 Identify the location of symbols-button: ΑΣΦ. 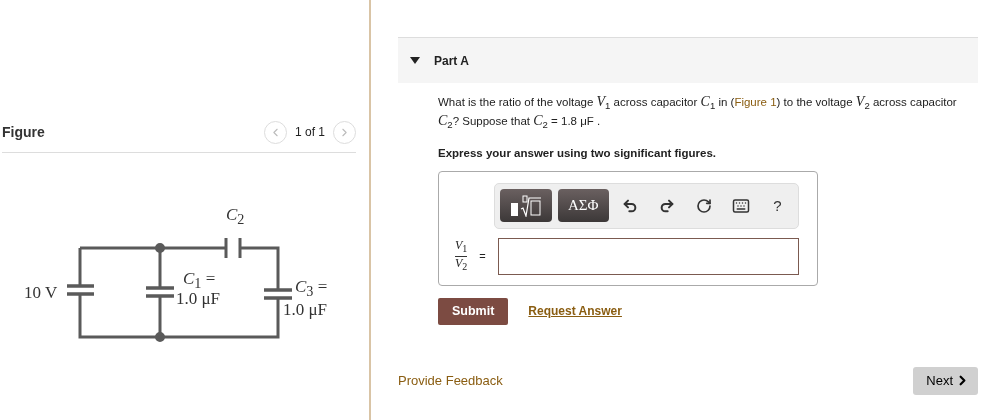
(583, 206).